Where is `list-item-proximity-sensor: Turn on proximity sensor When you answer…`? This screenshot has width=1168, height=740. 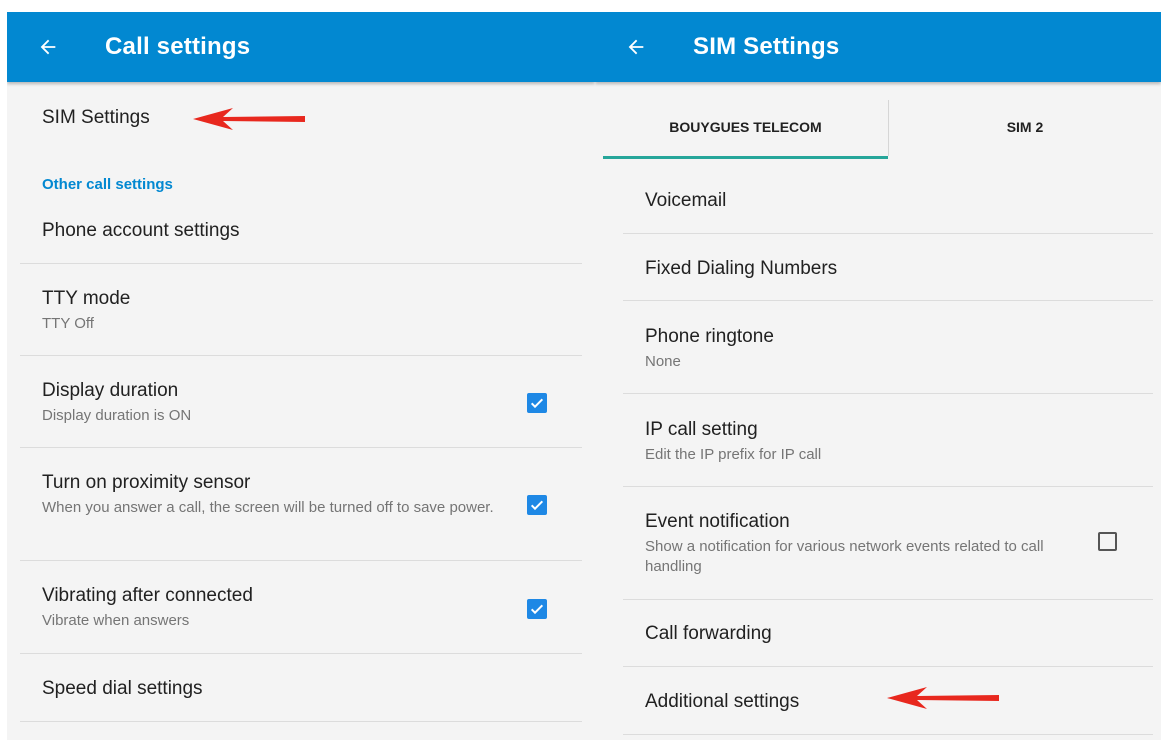 list-item-proximity-sensor: Turn on proximity sensor When you answer… is located at coordinates (268, 494).